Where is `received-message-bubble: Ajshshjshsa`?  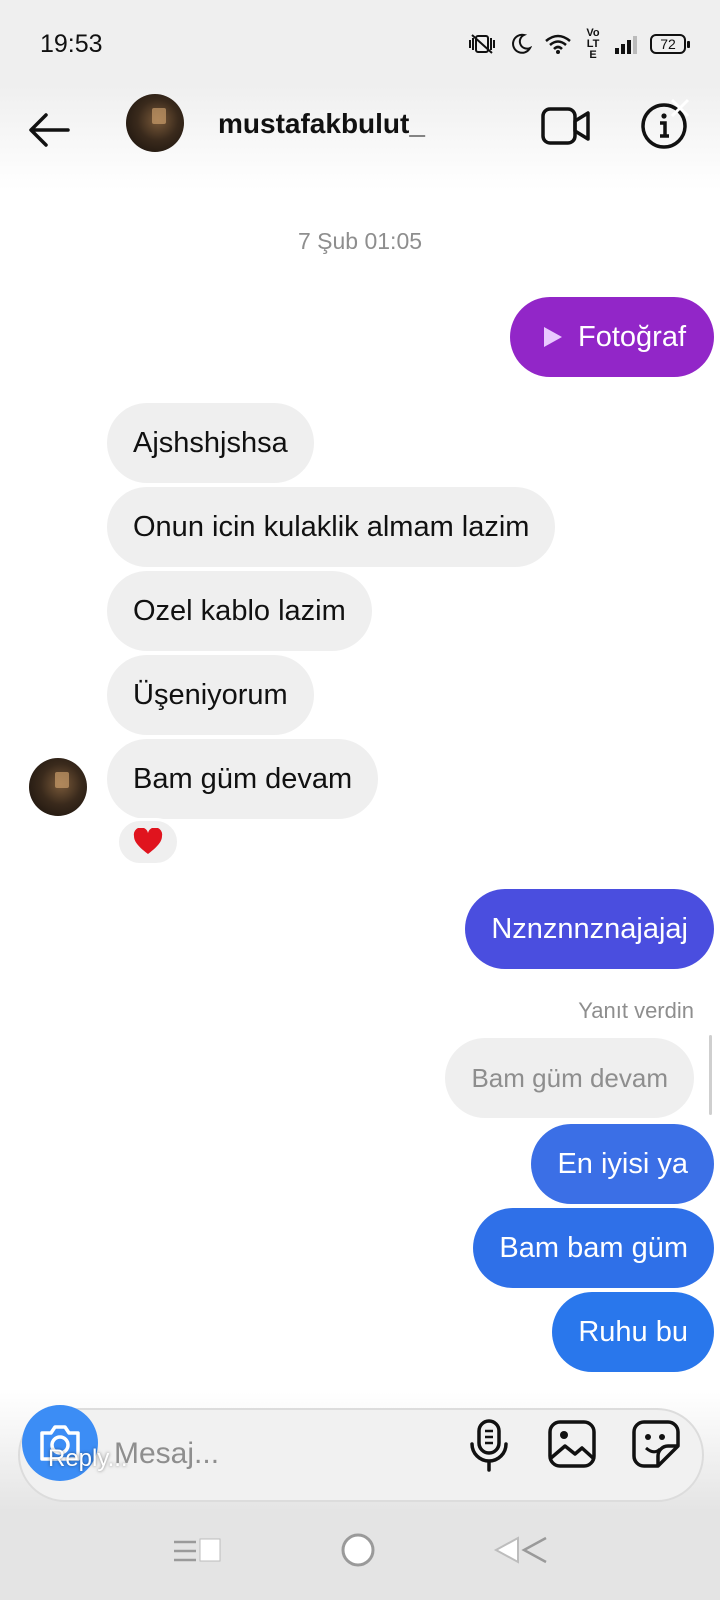
received-message-bubble: Ajshshjshsa is located at coordinates (210, 443).